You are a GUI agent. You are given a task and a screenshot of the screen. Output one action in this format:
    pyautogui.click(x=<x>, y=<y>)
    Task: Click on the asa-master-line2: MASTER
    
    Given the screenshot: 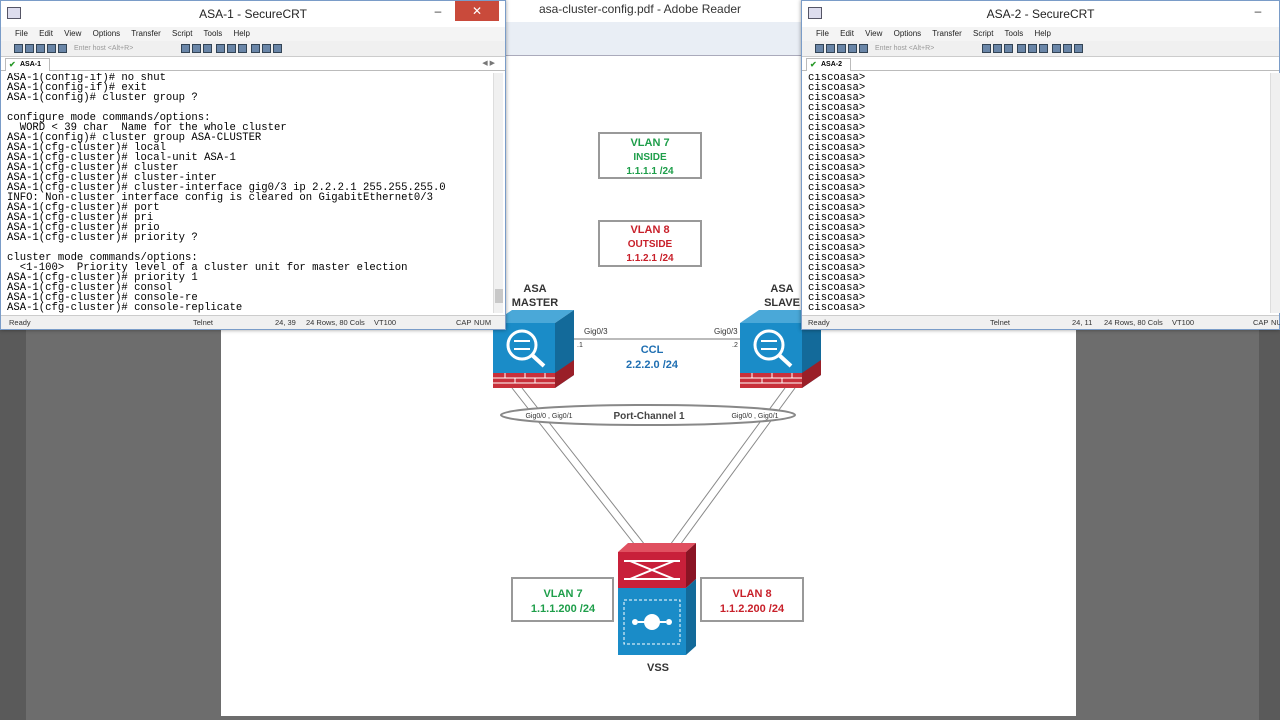 What is the action you would take?
    pyautogui.click(x=535, y=303)
    